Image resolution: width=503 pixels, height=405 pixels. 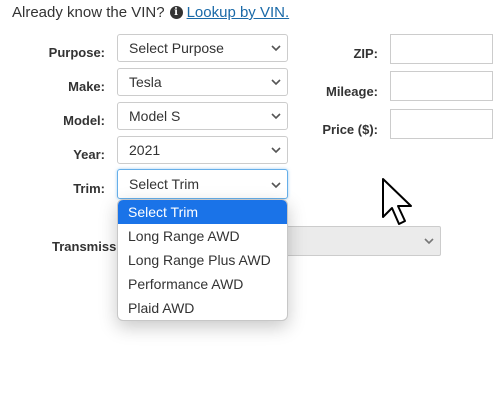 What do you see at coordinates (145, 150) in the screenshot?
I see `year-select-value: 2021` at bounding box center [145, 150].